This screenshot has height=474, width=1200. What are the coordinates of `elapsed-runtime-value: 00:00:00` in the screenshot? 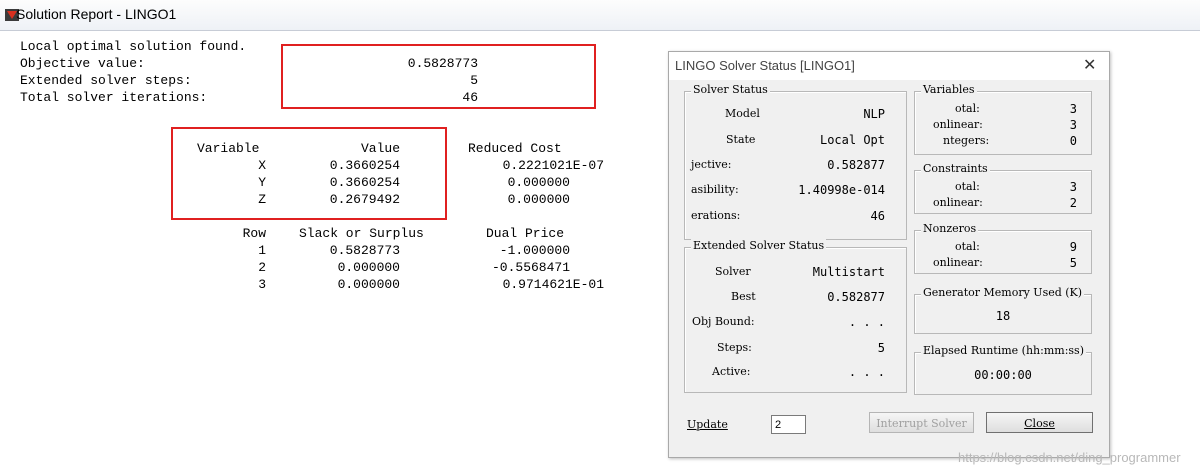 It's located at (1003, 375).